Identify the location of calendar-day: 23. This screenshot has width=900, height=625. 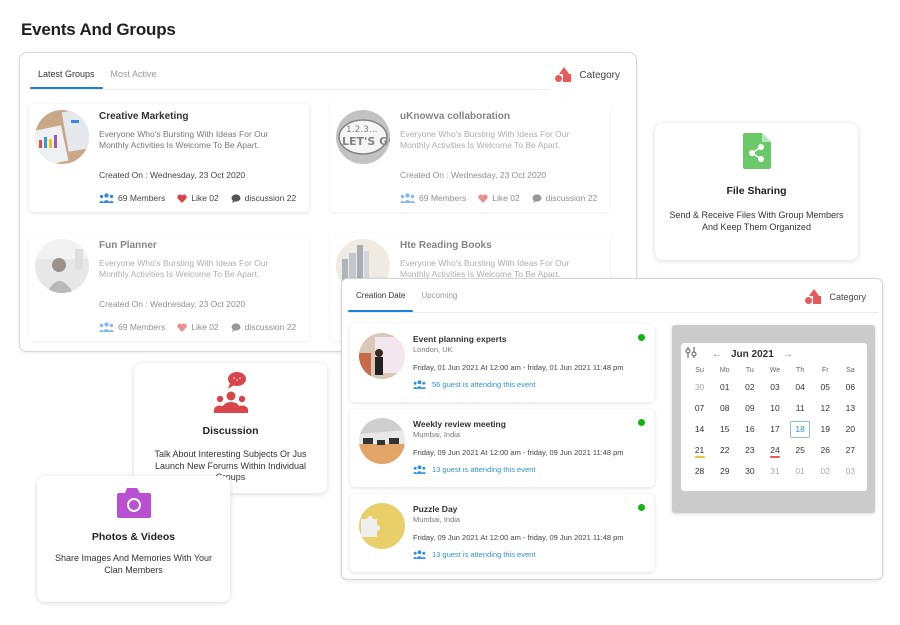
(749, 450).